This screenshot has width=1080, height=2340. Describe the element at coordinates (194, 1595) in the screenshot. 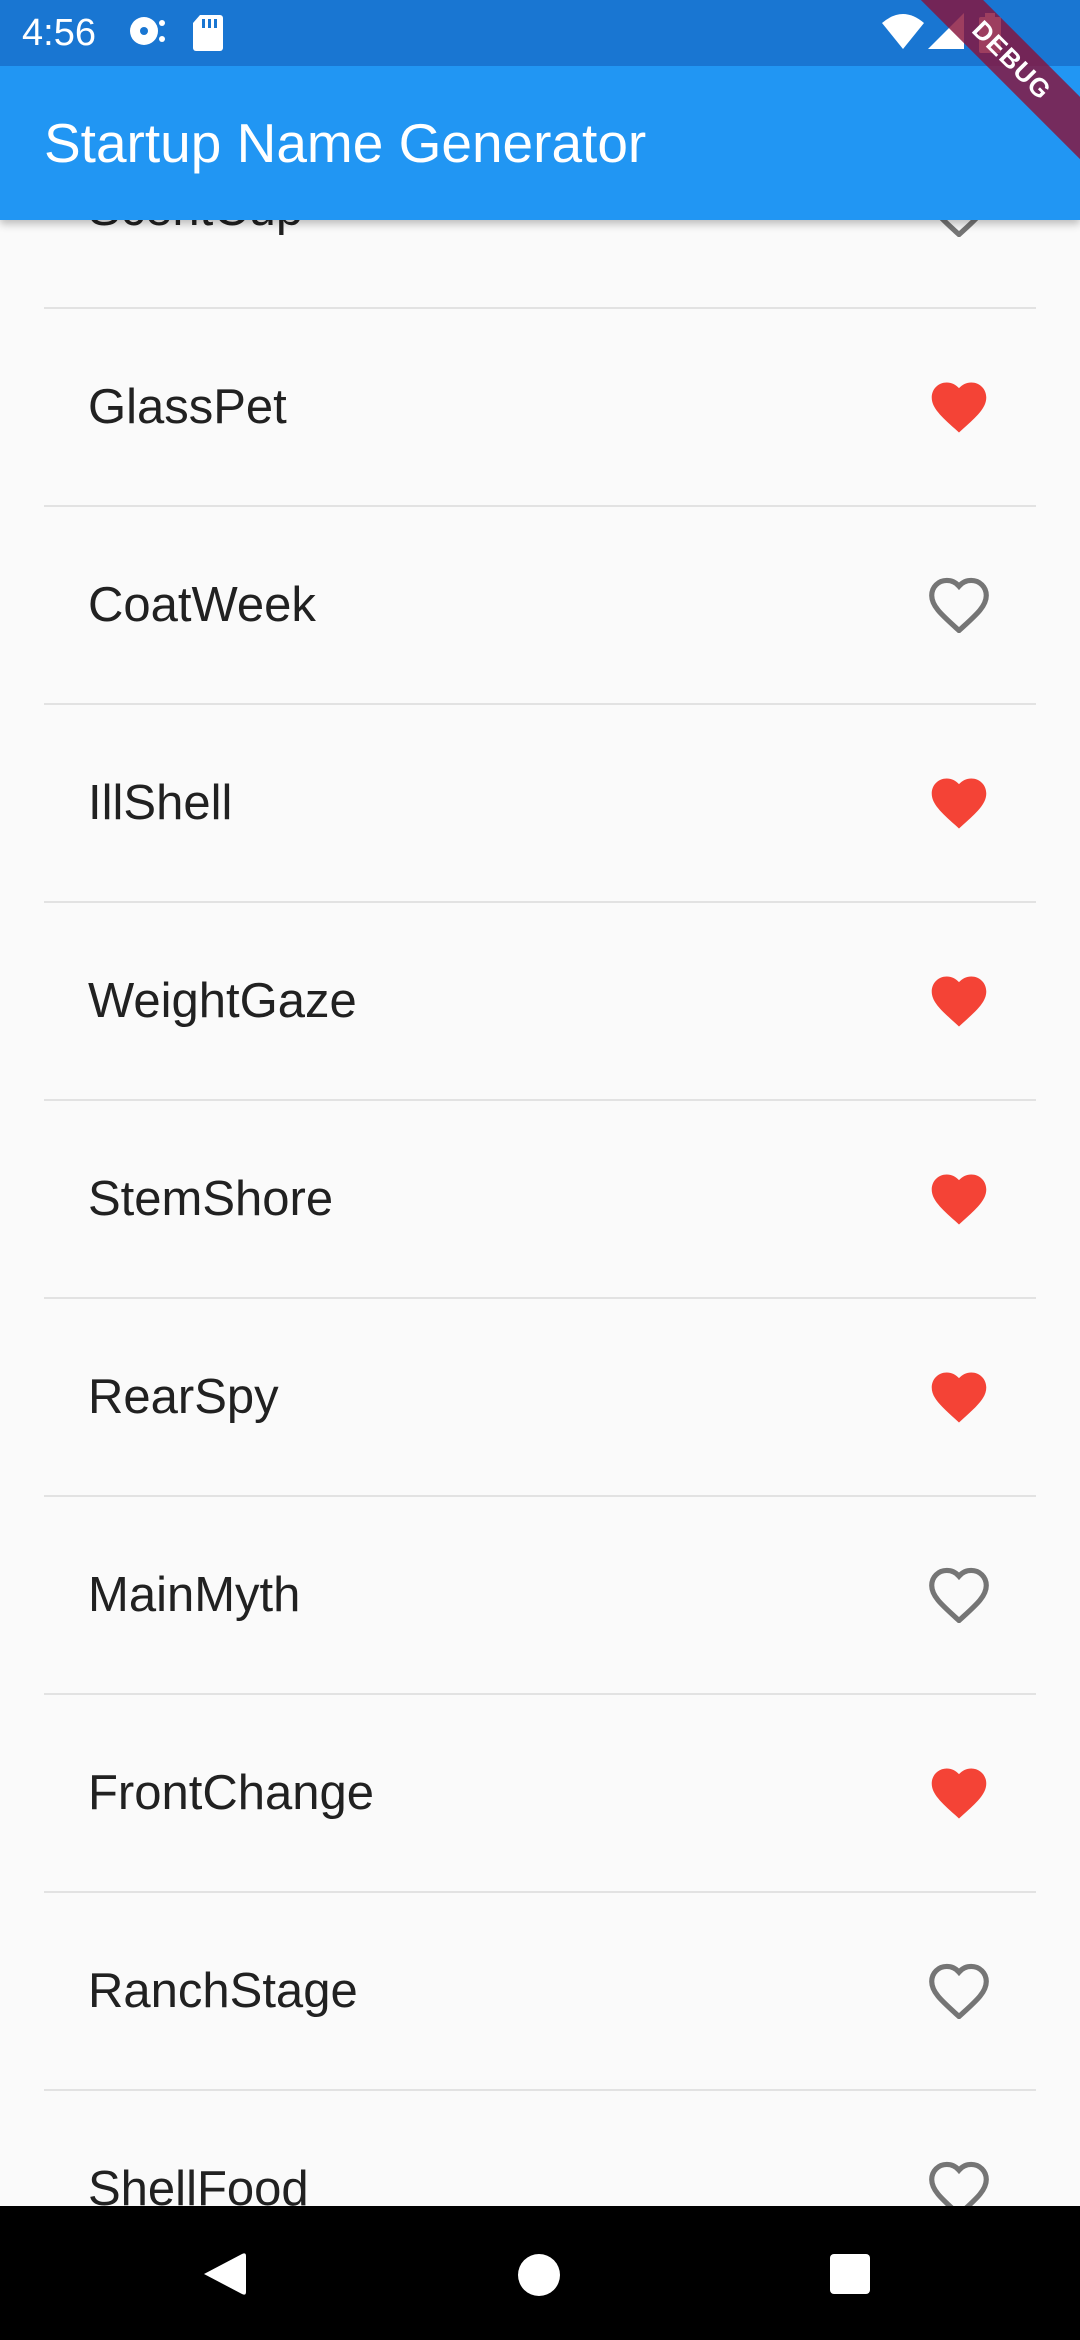

I see `startup-name-label: MainMyth` at that location.